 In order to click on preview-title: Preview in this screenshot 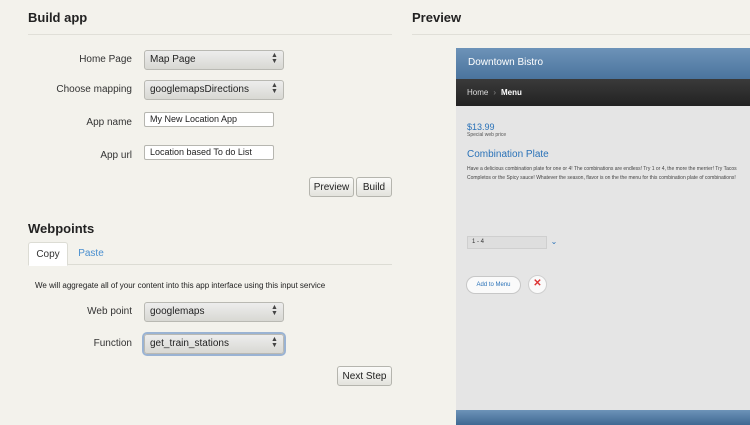, I will do `click(437, 17)`.